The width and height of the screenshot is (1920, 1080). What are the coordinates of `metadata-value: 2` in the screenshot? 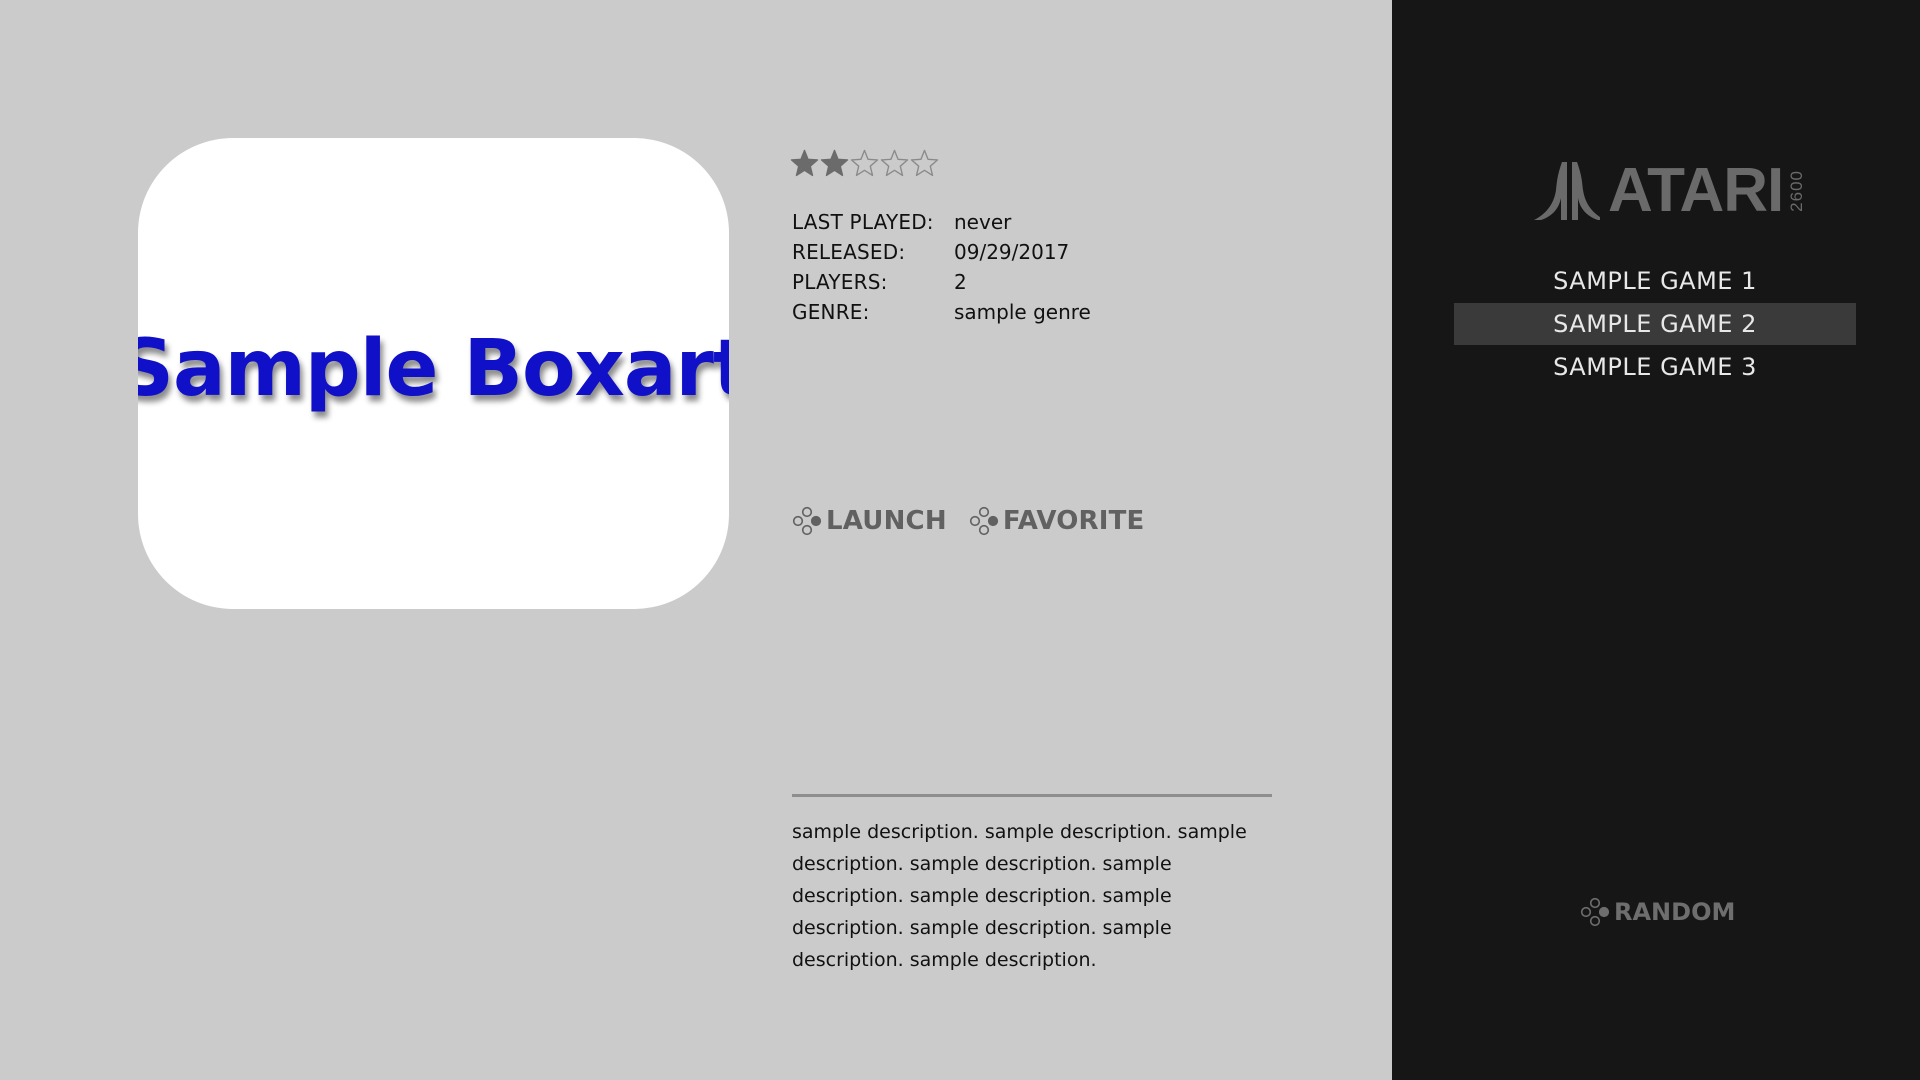 It's located at (960, 282).